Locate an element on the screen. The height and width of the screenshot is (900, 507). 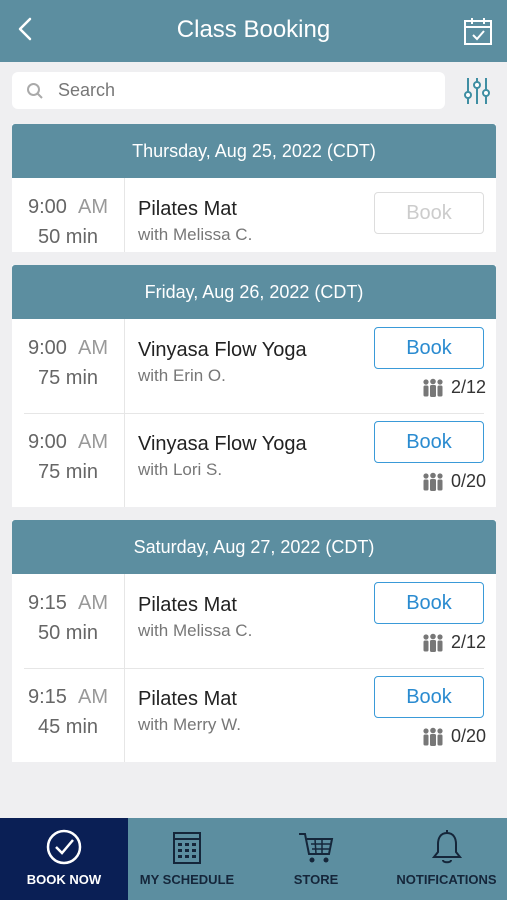
class-instructor: with Erin O. is located at coordinates (182, 375).